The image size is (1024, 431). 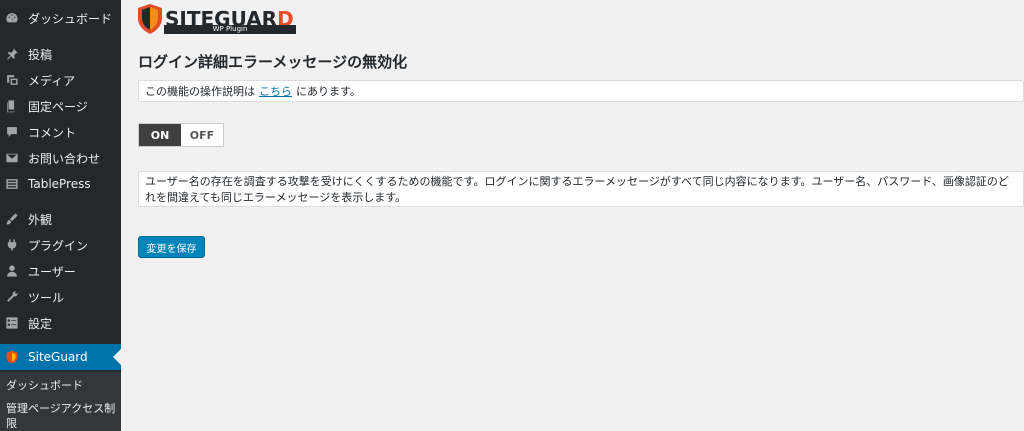 What do you see at coordinates (52, 80) in the screenshot?
I see `sidebar-item-label: メディア` at bounding box center [52, 80].